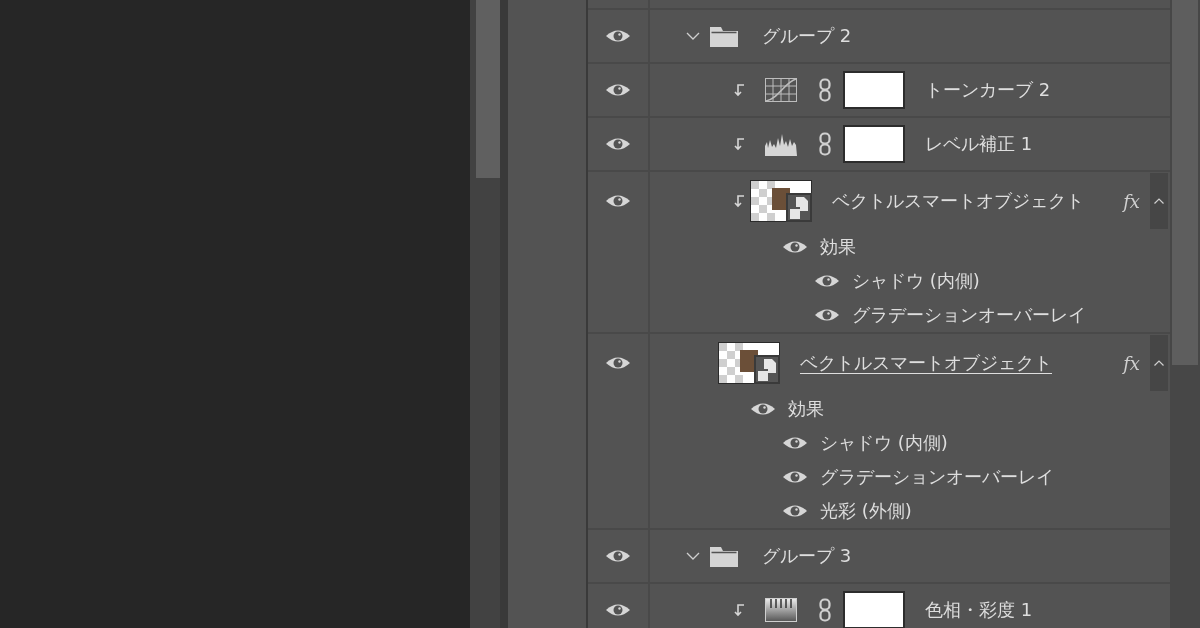 The width and height of the screenshot is (1200, 628). I want to click on scroll-thumb, so click(488, 89).